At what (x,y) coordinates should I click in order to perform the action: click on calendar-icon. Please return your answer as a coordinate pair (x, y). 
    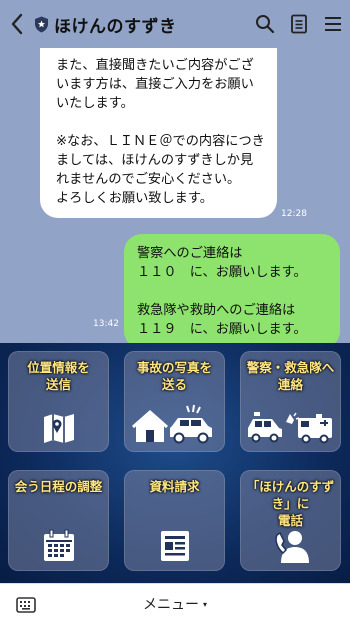
    Looking at the image, I should click on (58, 545).